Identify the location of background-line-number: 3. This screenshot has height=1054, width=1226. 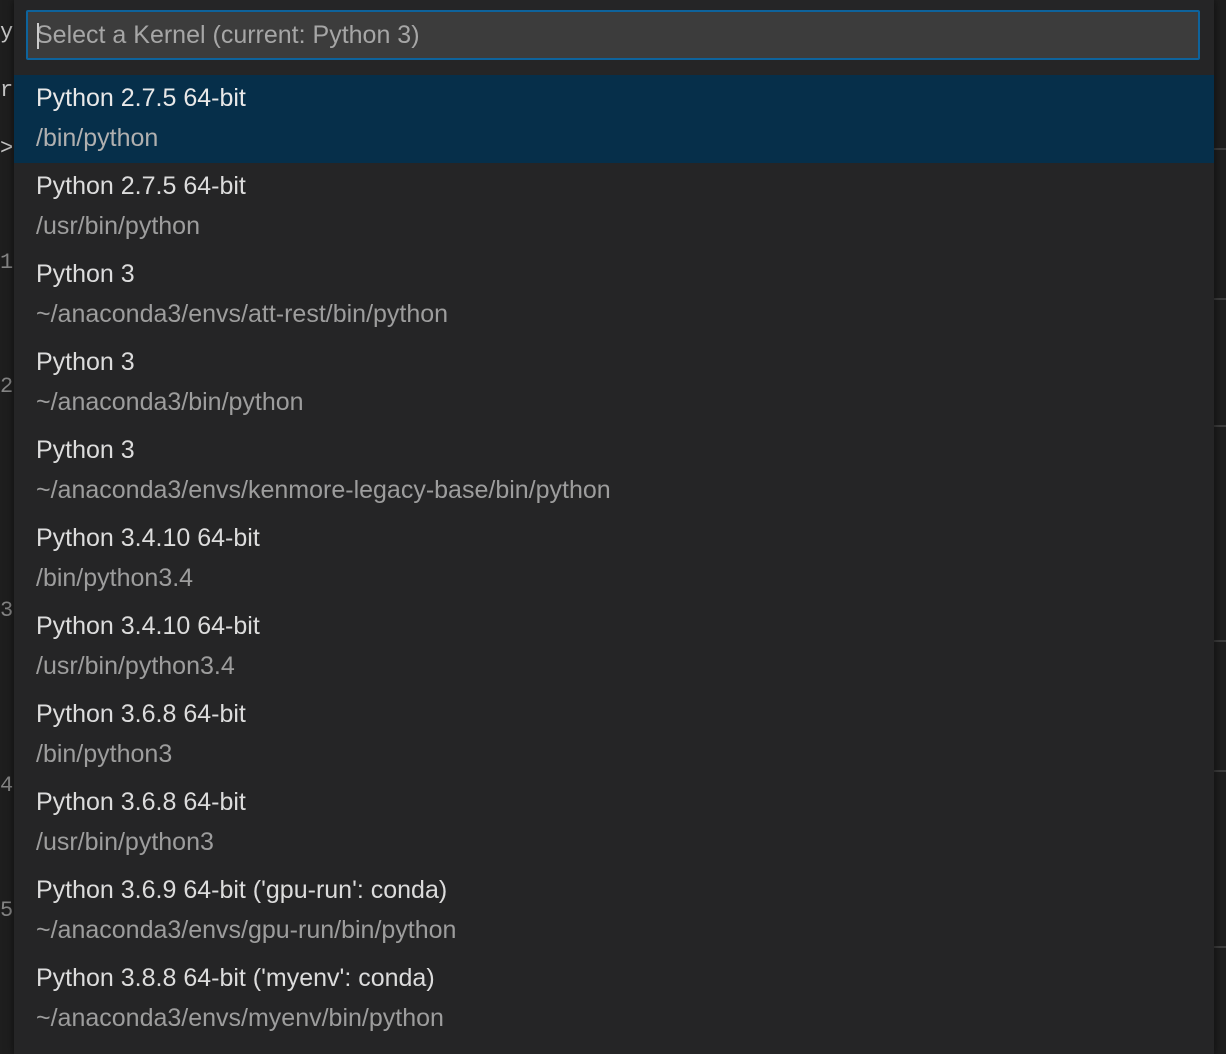
(7, 610).